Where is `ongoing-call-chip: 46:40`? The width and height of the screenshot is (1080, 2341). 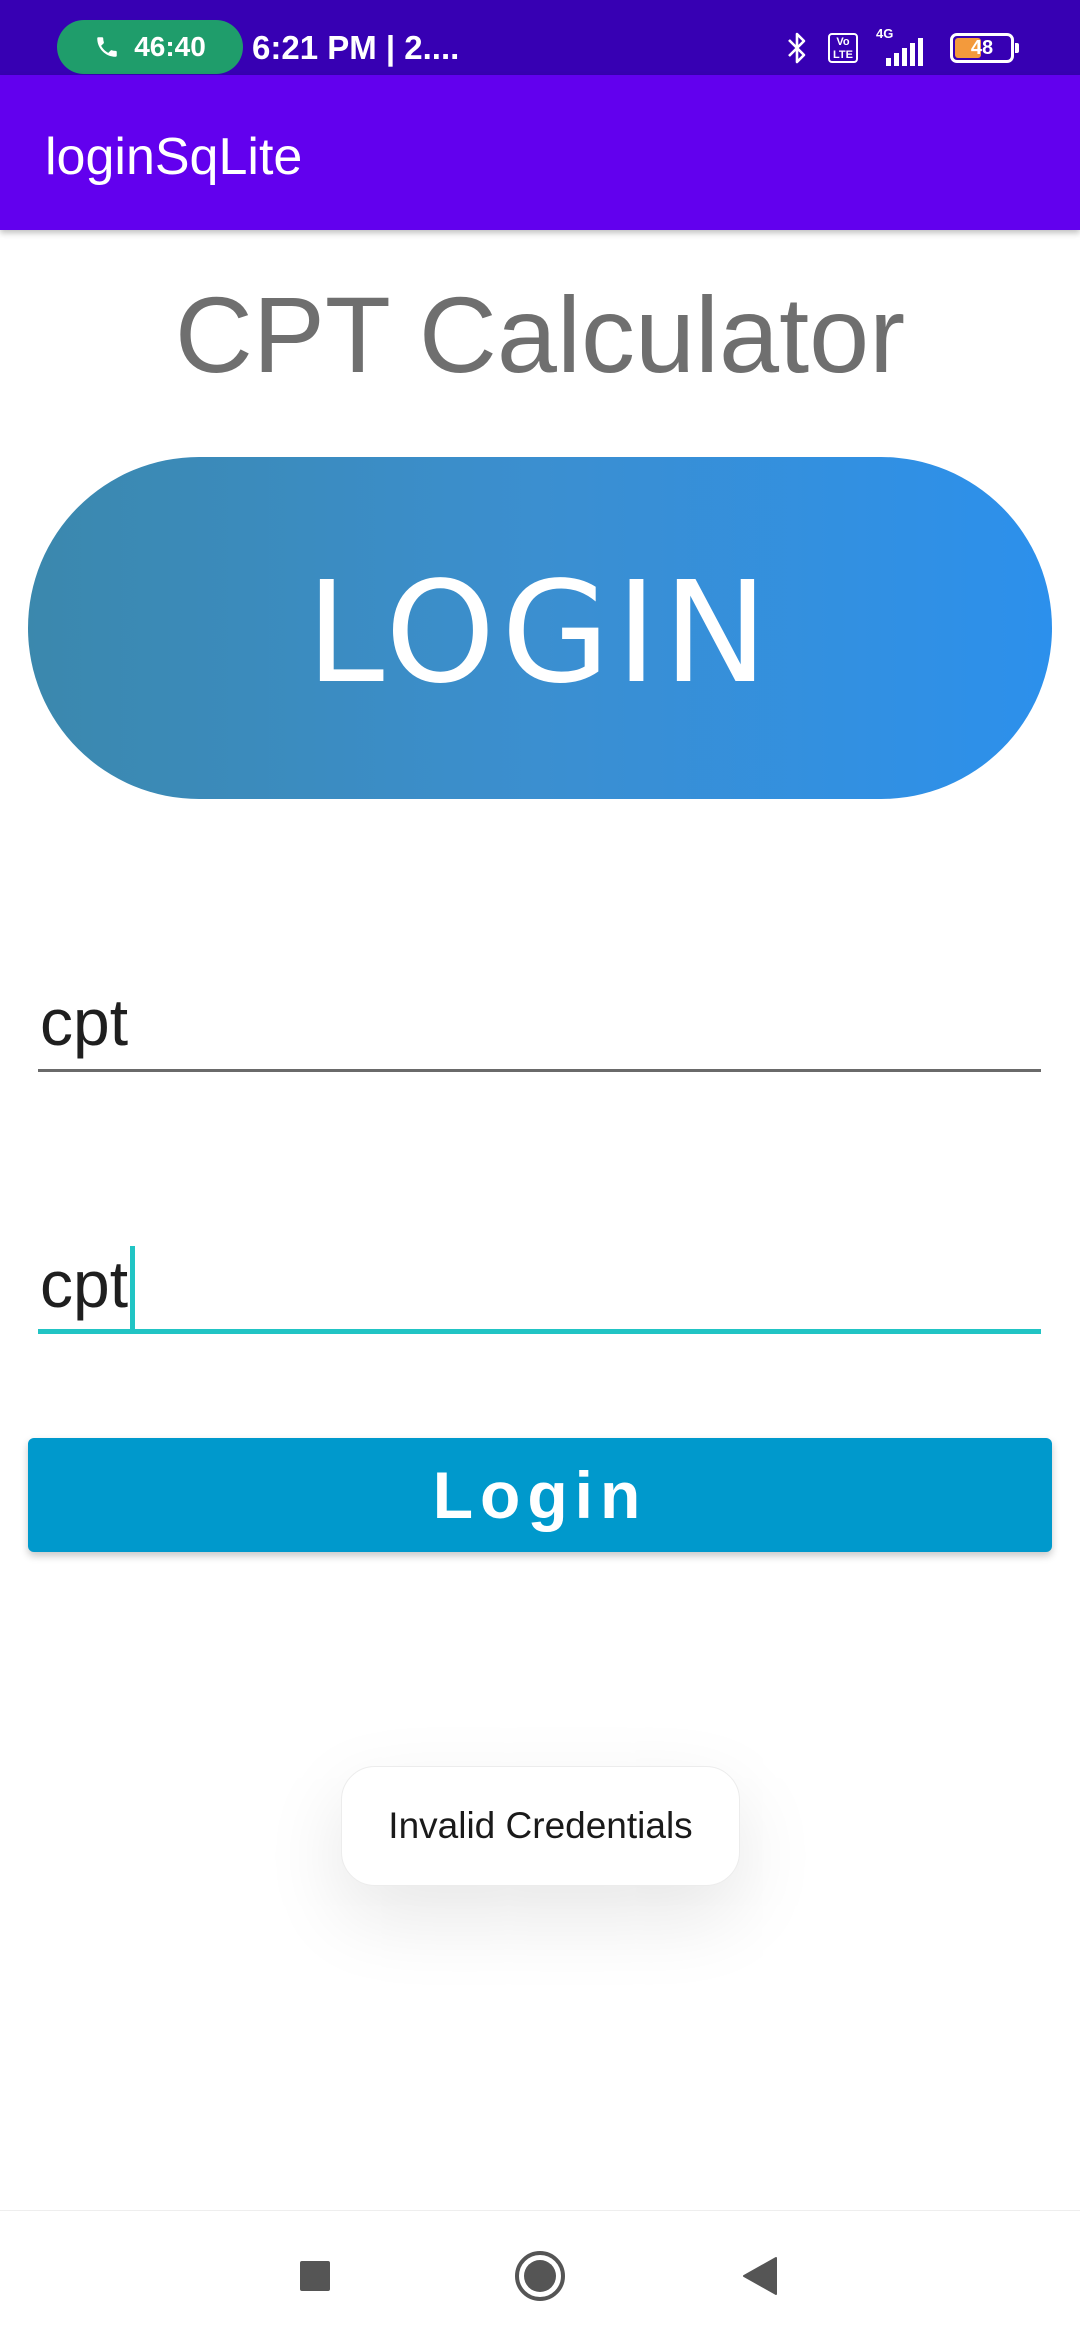 ongoing-call-chip: 46:40 is located at coordinates (150, 47).